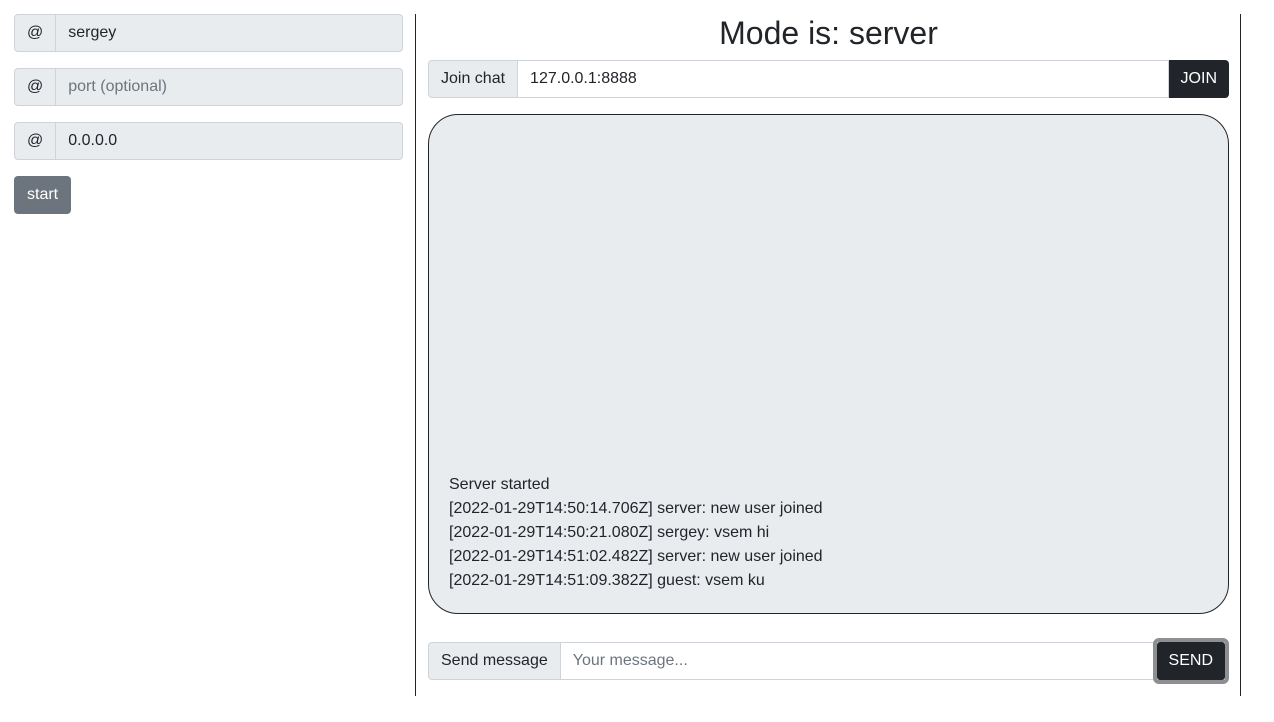 The width and height of the screenshot is (1274, 722). I want to click on send-label: Send message, so click(494, 661).